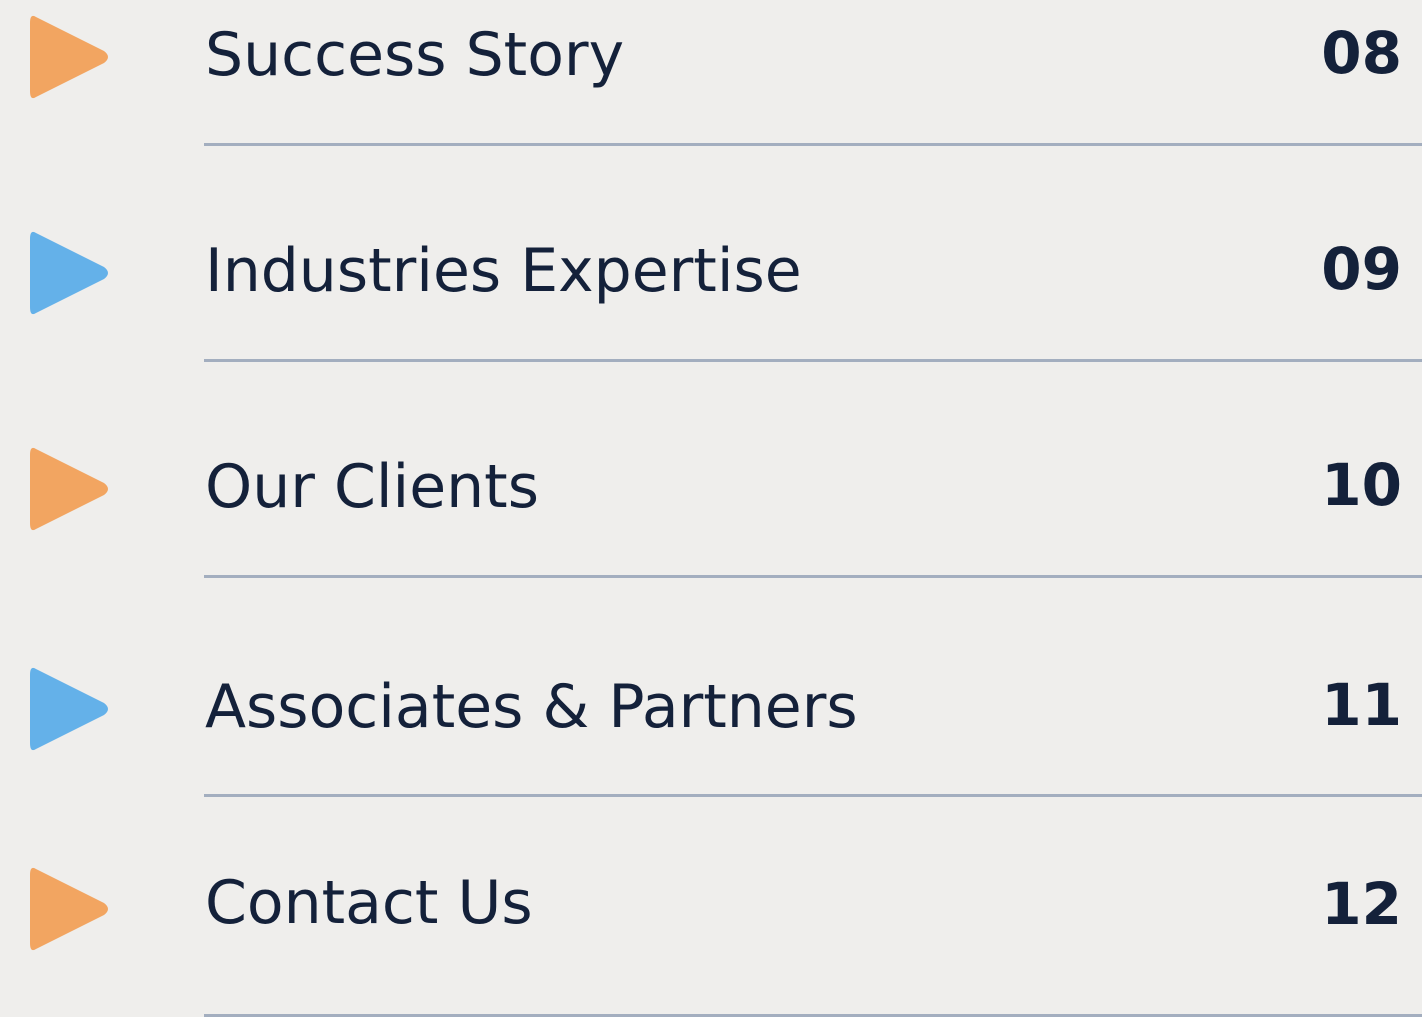 Image resolution: width=1422 pixels, height=1017 pixels. I want to click on toc-item-label: Our Clients, so click(372, 487).